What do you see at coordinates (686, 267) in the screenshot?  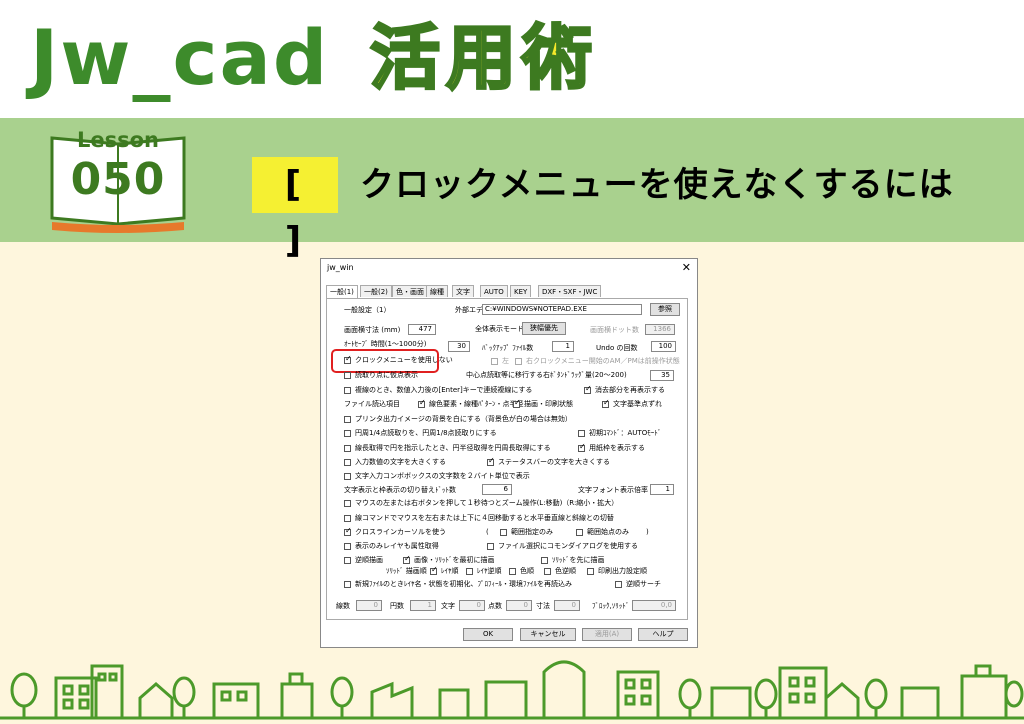 I see `close-icon: ✕` at bounding box center [686, 267].